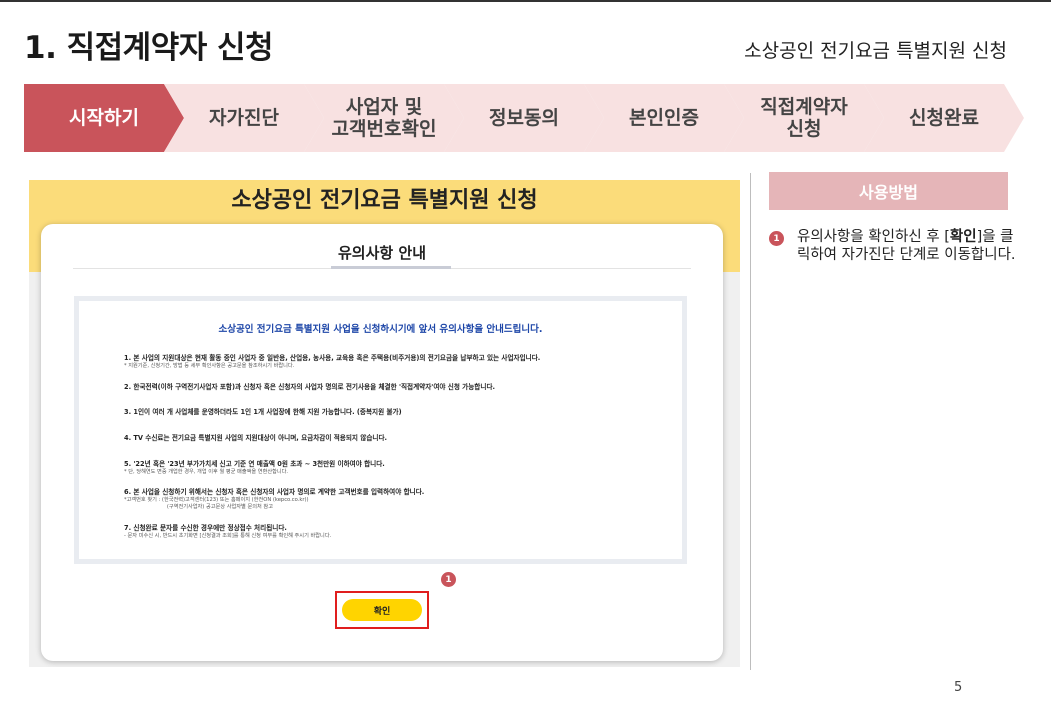 The width and height of the screenshot is (1051, 717). I want to click on page-number: 5, so click(958, 687).